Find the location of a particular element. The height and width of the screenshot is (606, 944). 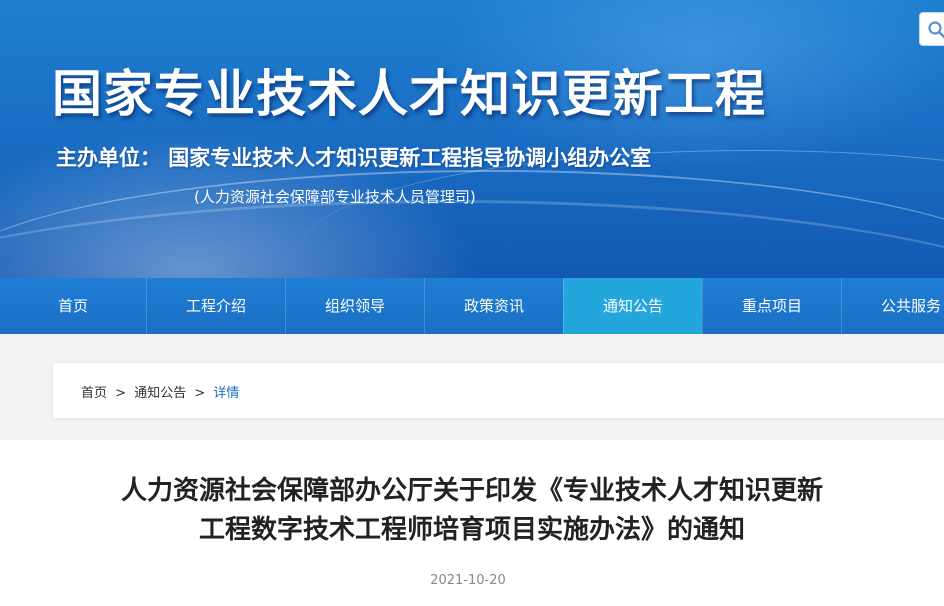

breadcrumb-home-link: 首页 is located at coordinates (94, 393).